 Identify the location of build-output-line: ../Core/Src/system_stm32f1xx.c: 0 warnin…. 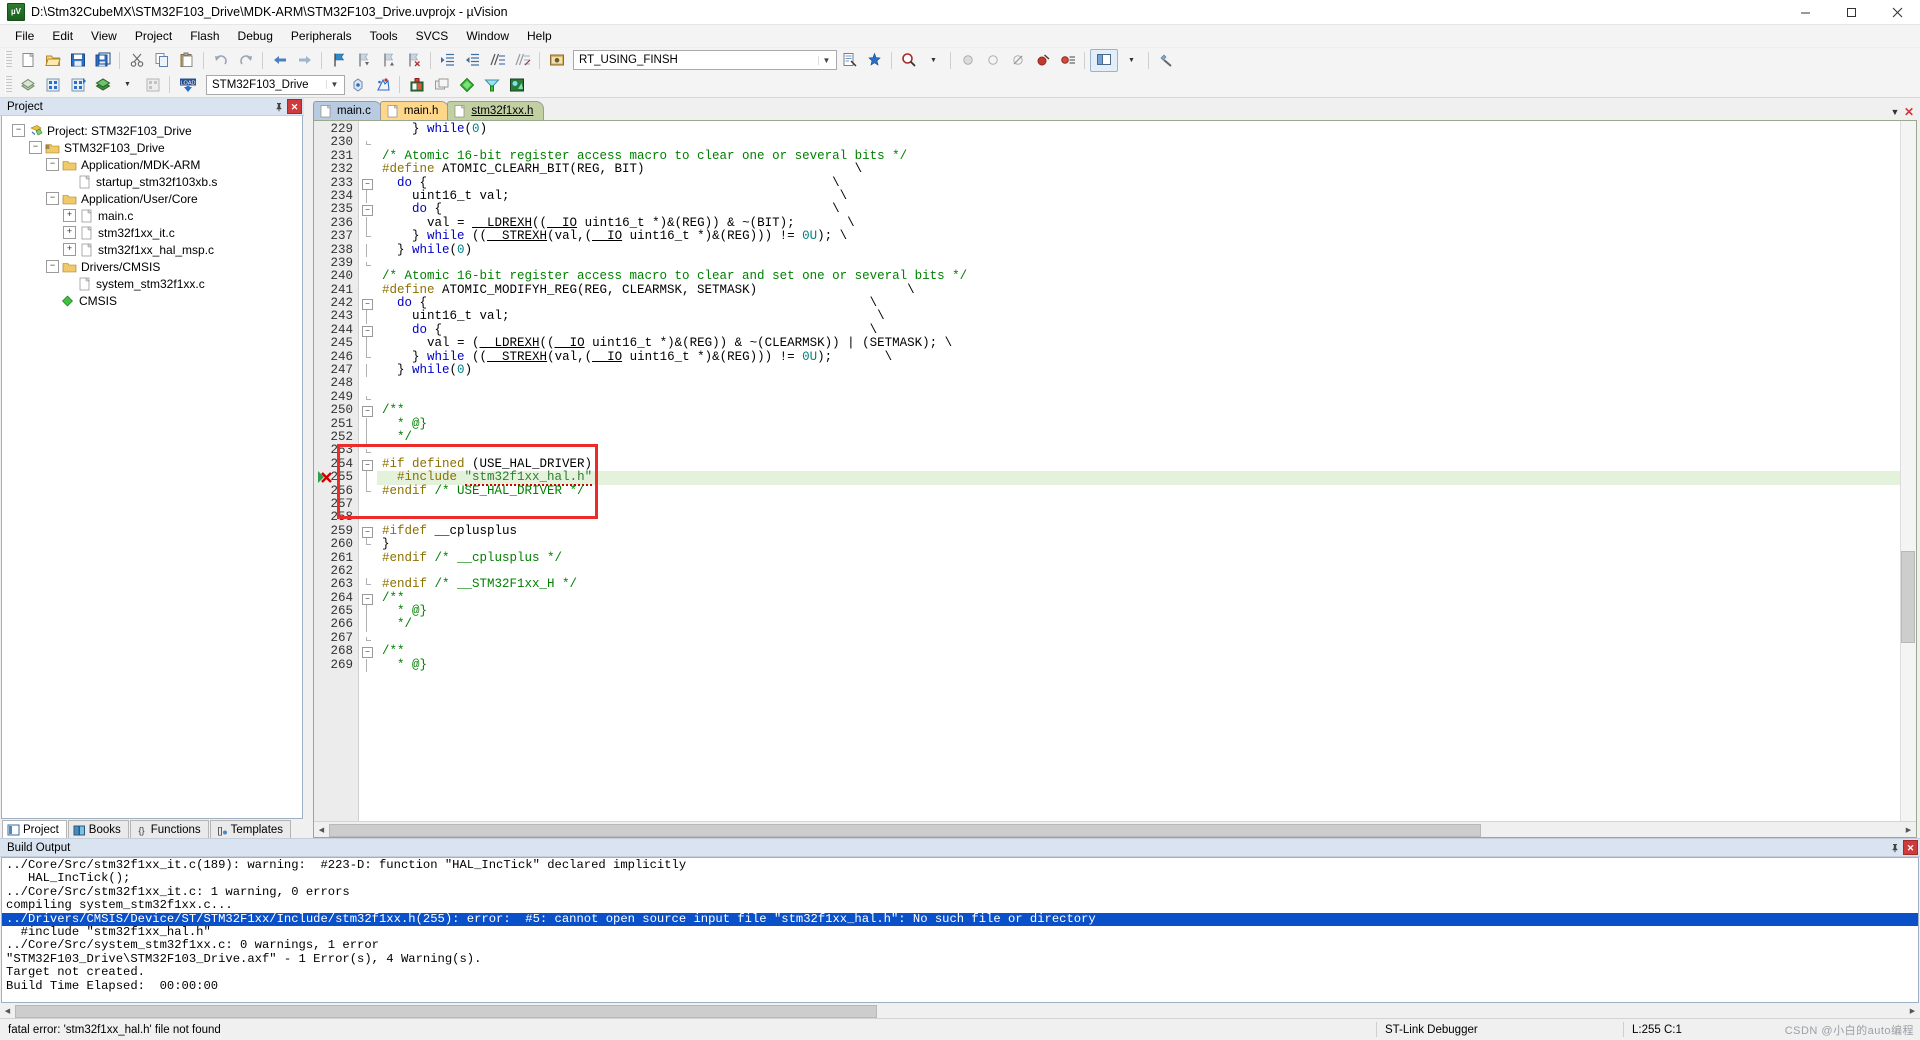
(960, 945).